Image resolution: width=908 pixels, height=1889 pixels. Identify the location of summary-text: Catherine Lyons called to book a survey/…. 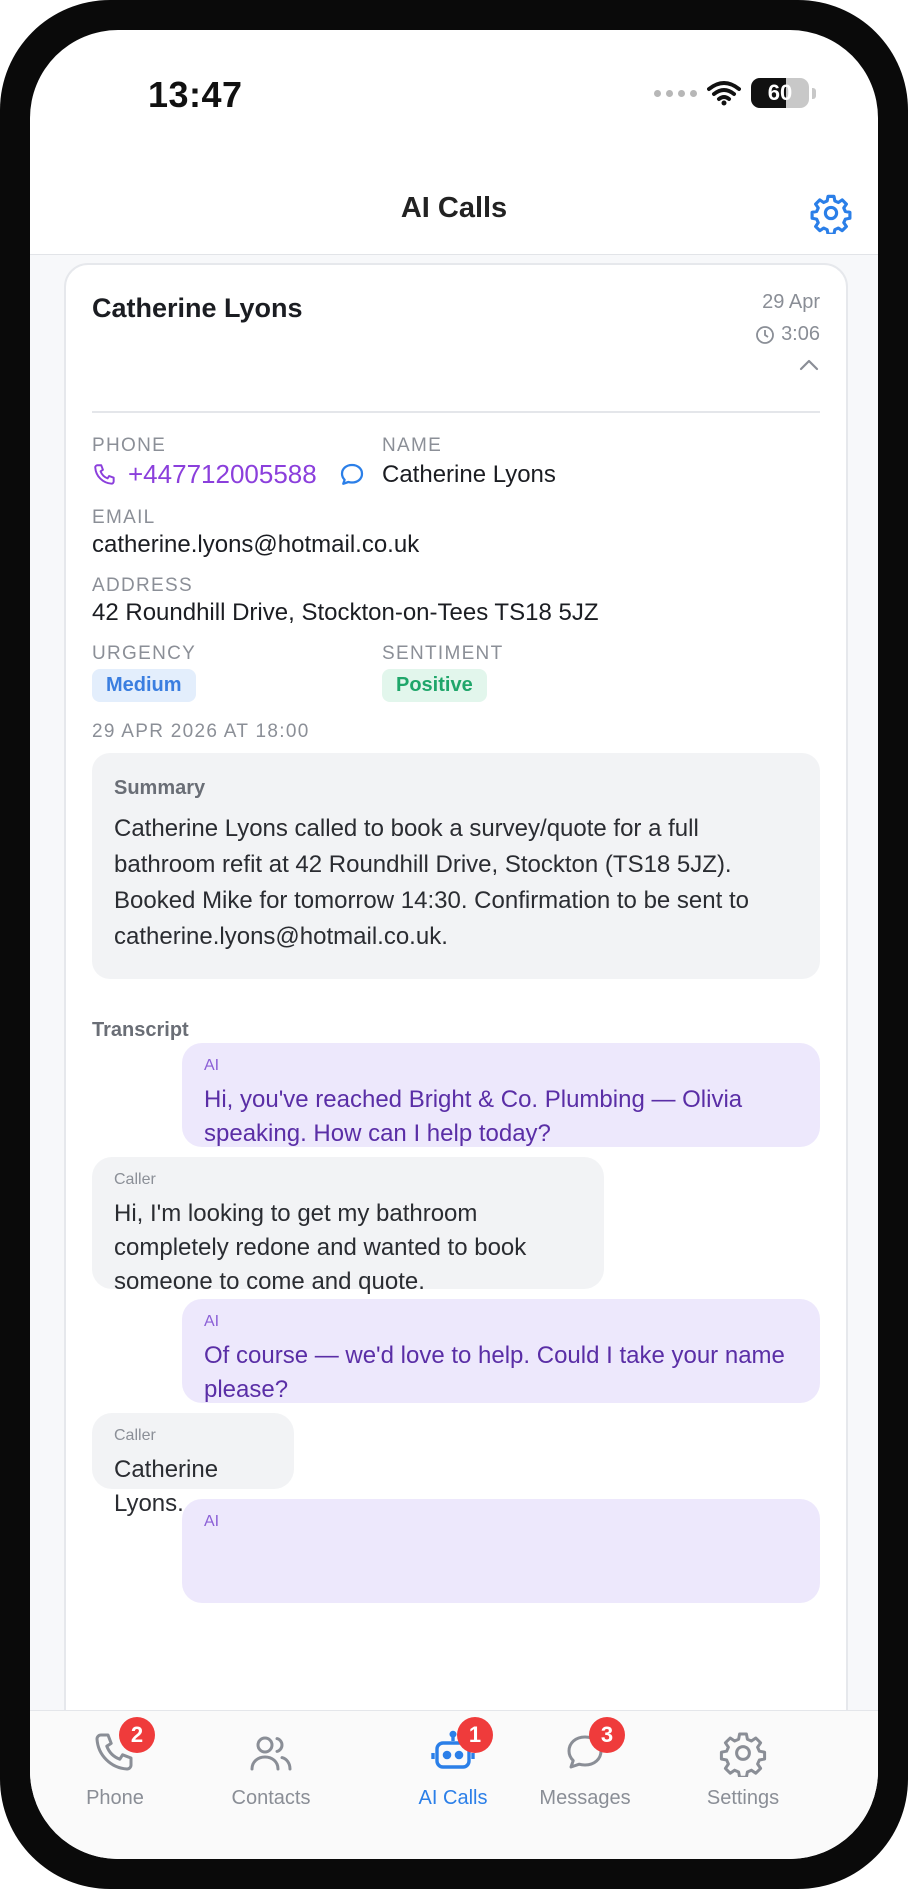
(431, 882).